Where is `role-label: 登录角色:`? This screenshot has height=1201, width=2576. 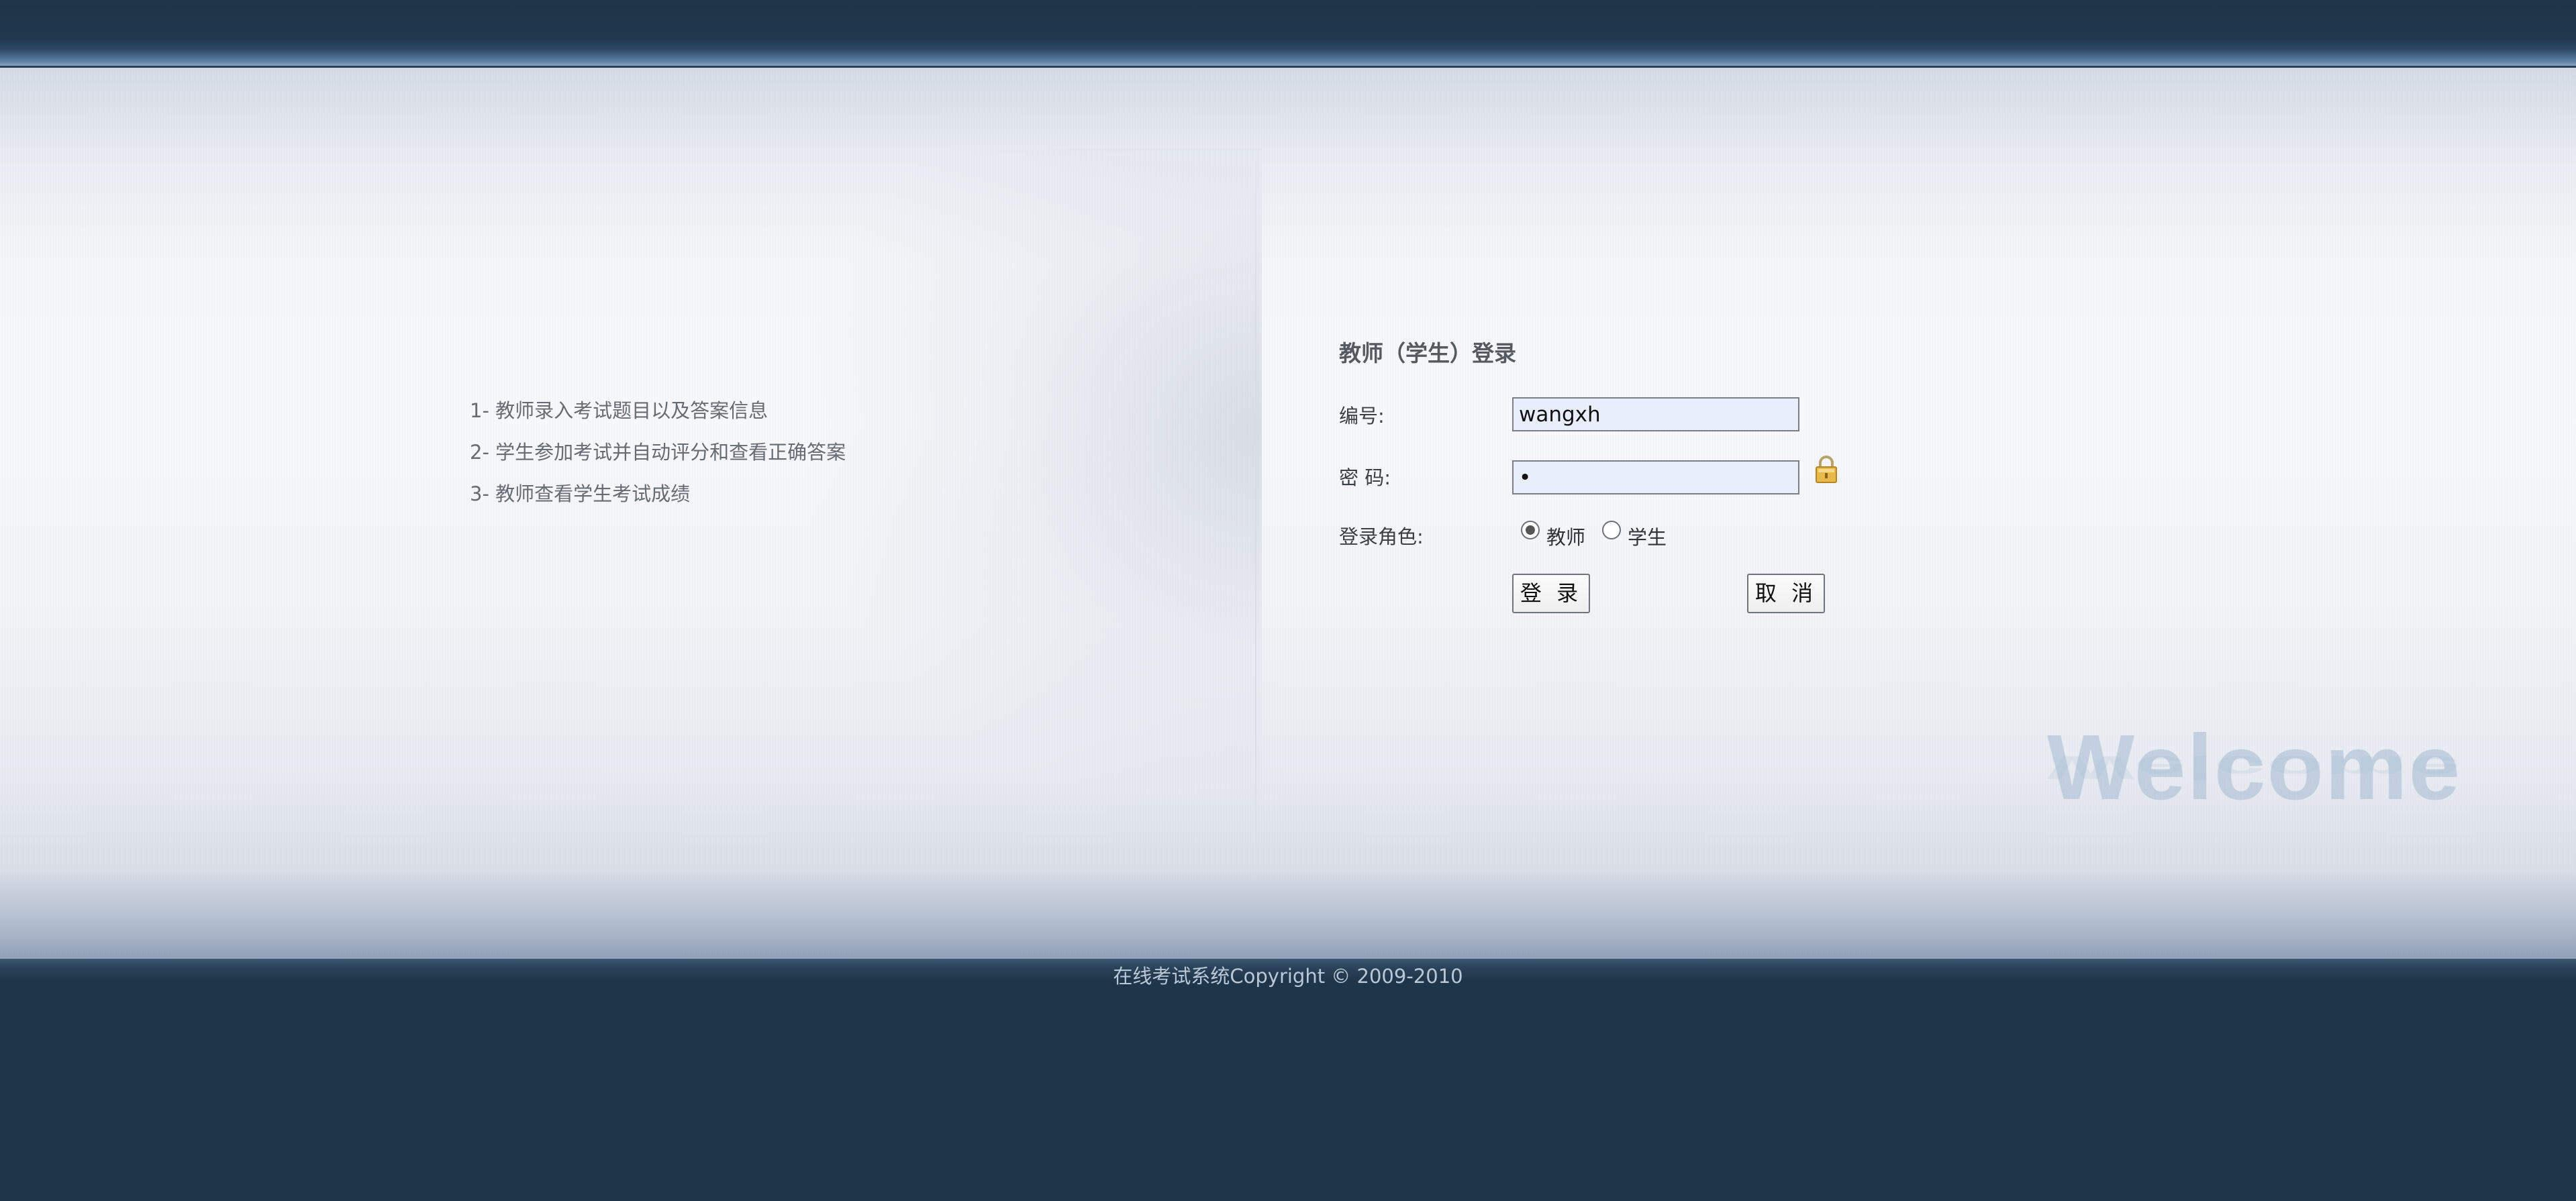 role-label: 登录角色: is located at coordinates (1381, 536).